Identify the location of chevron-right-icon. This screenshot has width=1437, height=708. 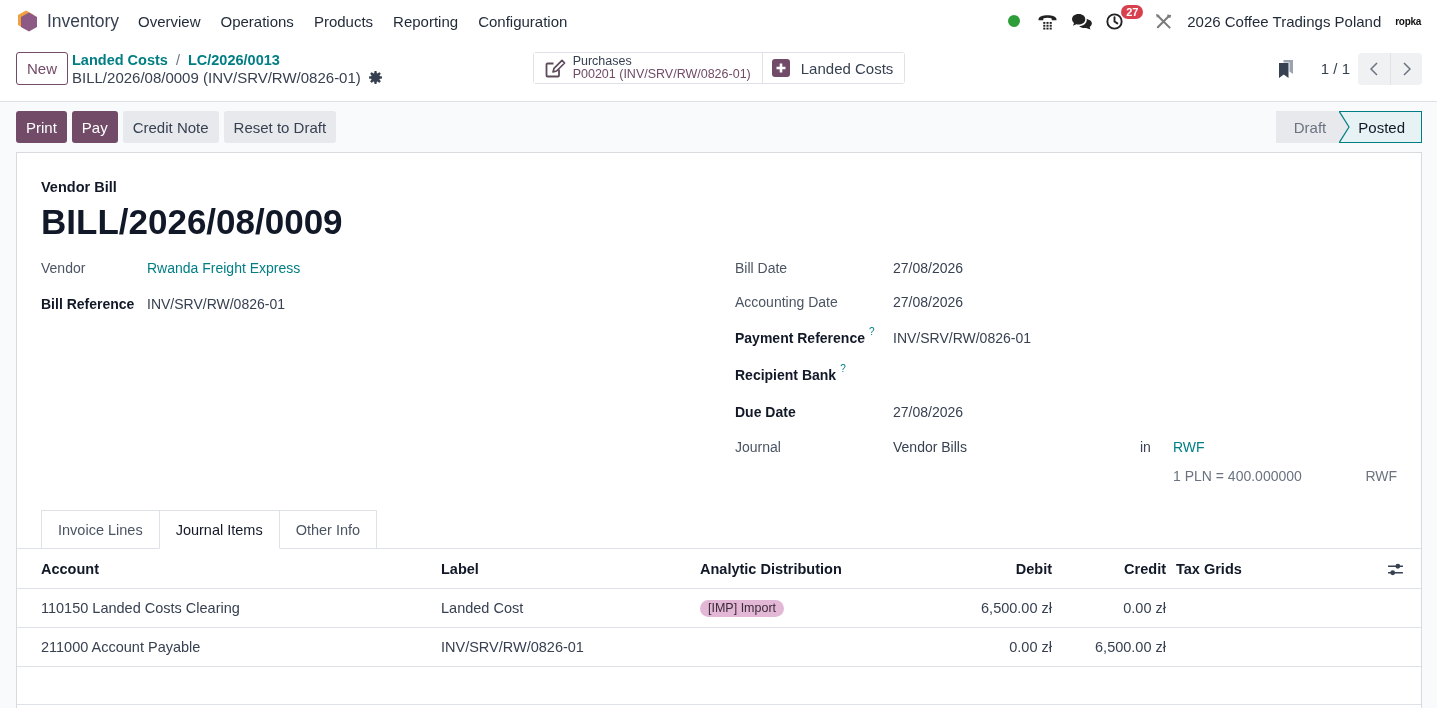
(1406, 68).